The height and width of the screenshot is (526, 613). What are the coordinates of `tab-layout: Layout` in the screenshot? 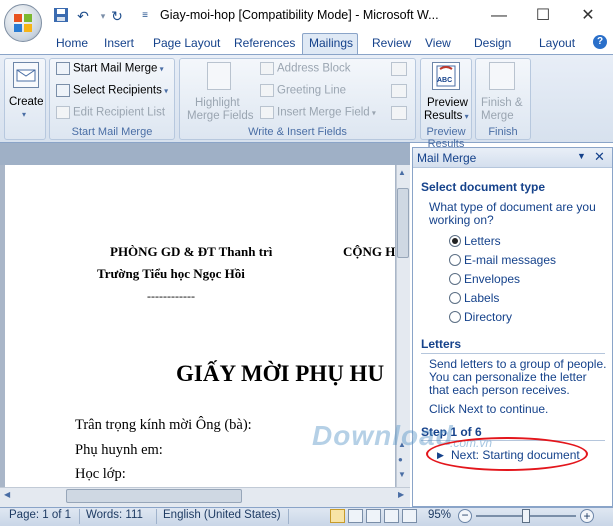 It's located at (557, 43).